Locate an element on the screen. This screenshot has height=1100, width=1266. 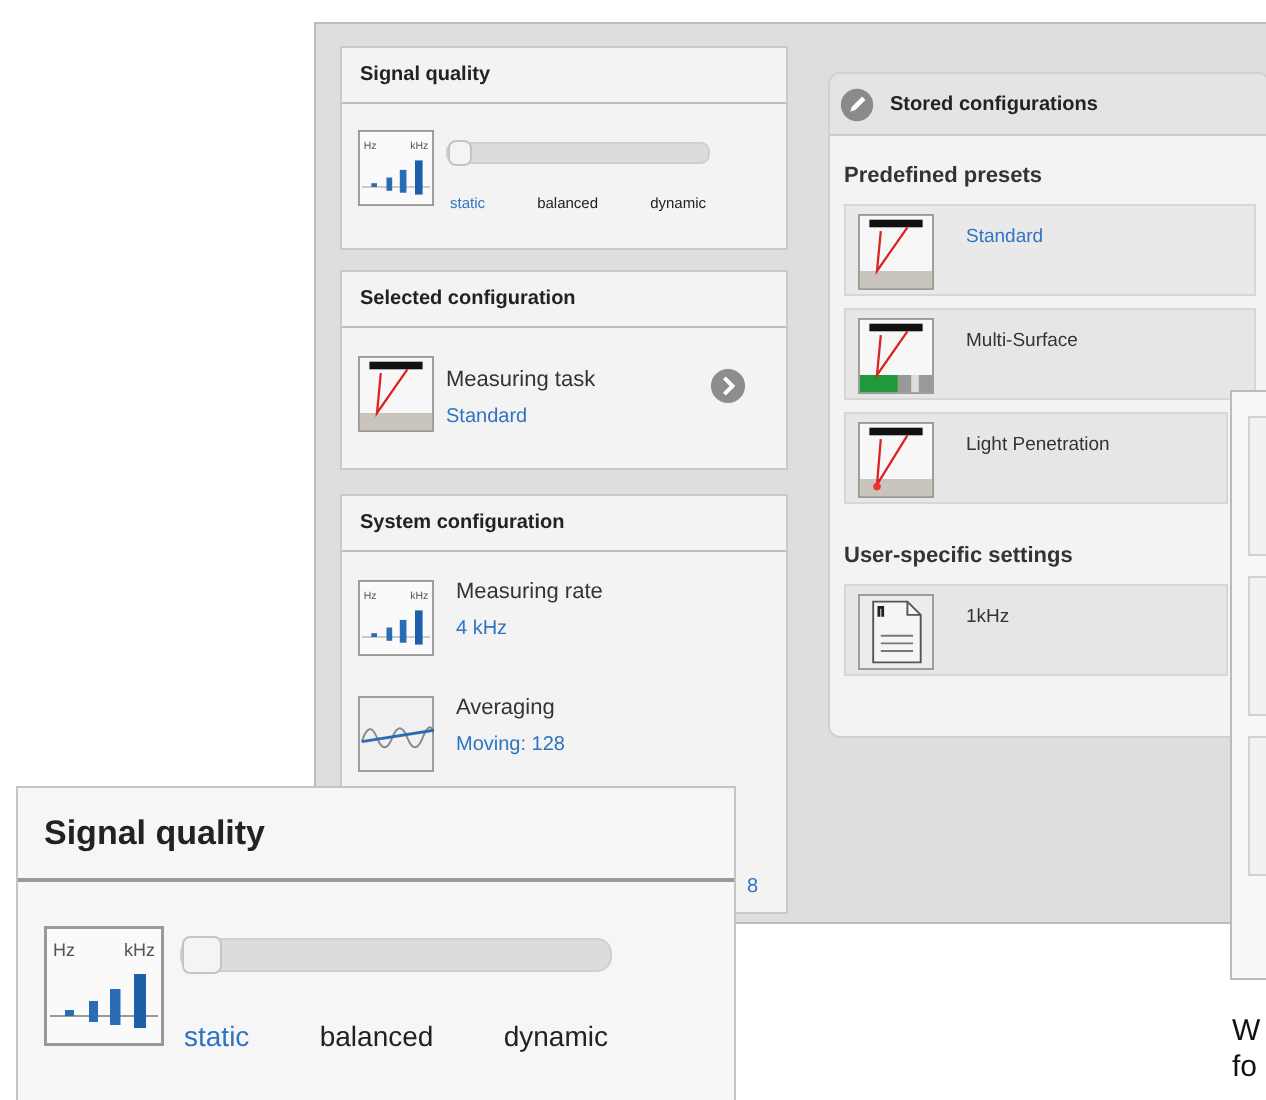
item-value: Standard is located at coordinates (488, 417).